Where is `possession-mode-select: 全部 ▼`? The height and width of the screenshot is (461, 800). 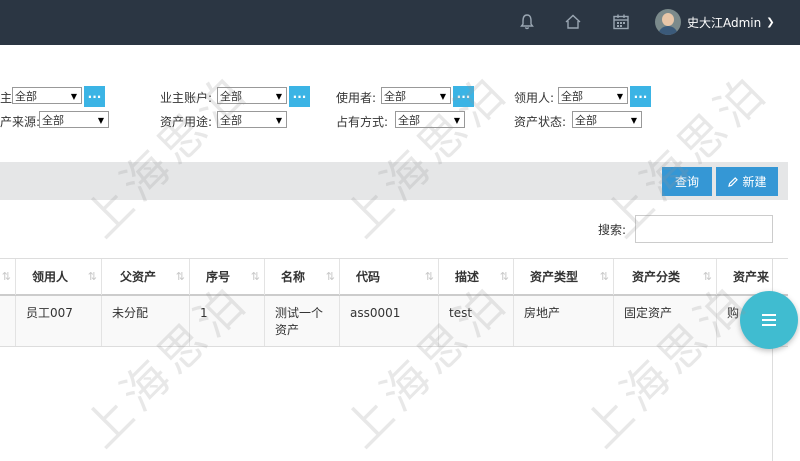 possession-mode-select: 全部 ▼ is located at coordinates (430, 119).